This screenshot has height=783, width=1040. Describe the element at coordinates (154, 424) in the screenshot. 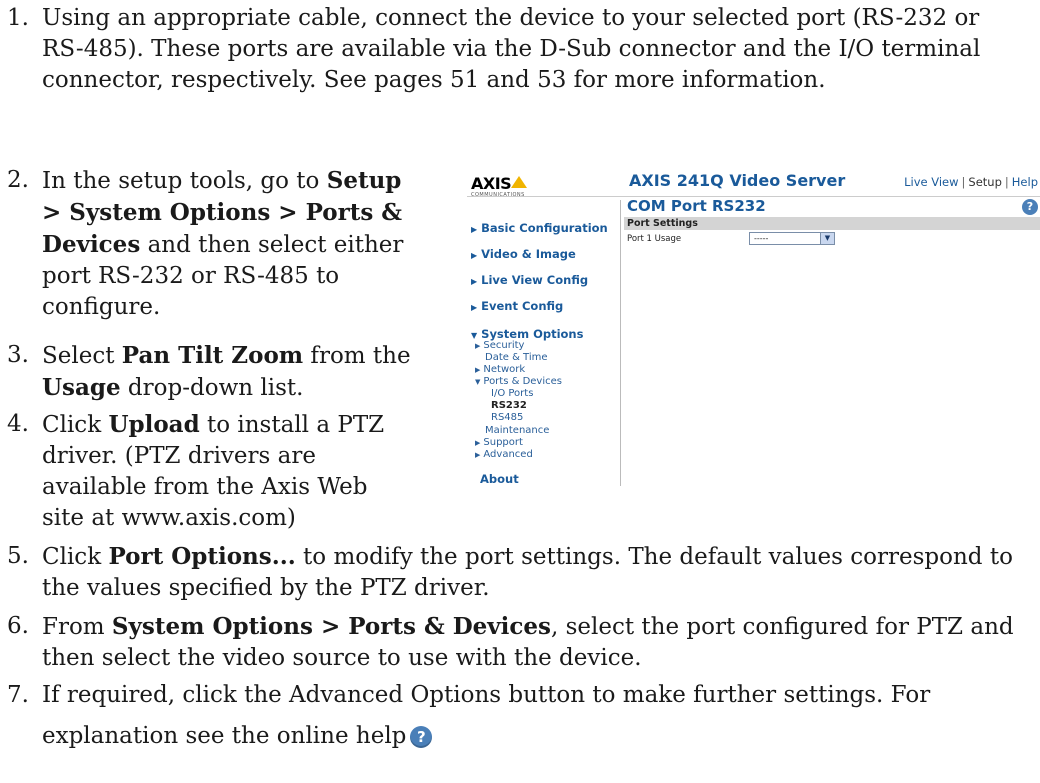

I see `step-4-bold: Upload` at that location.